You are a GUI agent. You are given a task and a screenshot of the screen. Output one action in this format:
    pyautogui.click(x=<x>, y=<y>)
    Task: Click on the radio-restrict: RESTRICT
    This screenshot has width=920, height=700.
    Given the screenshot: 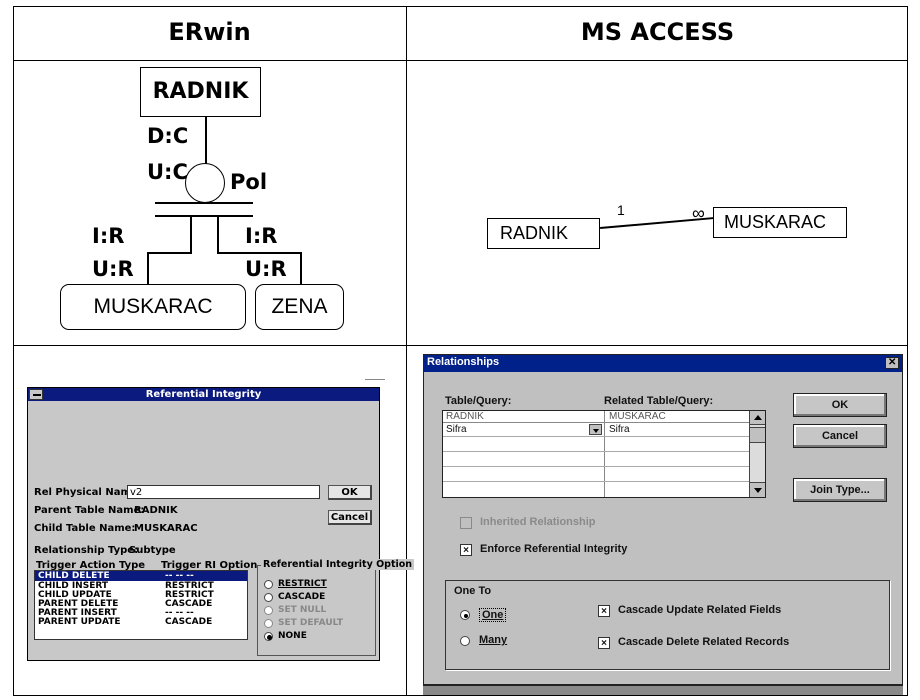 What is the action you would take?
    pyautogui.click(x=318, y=585)
    